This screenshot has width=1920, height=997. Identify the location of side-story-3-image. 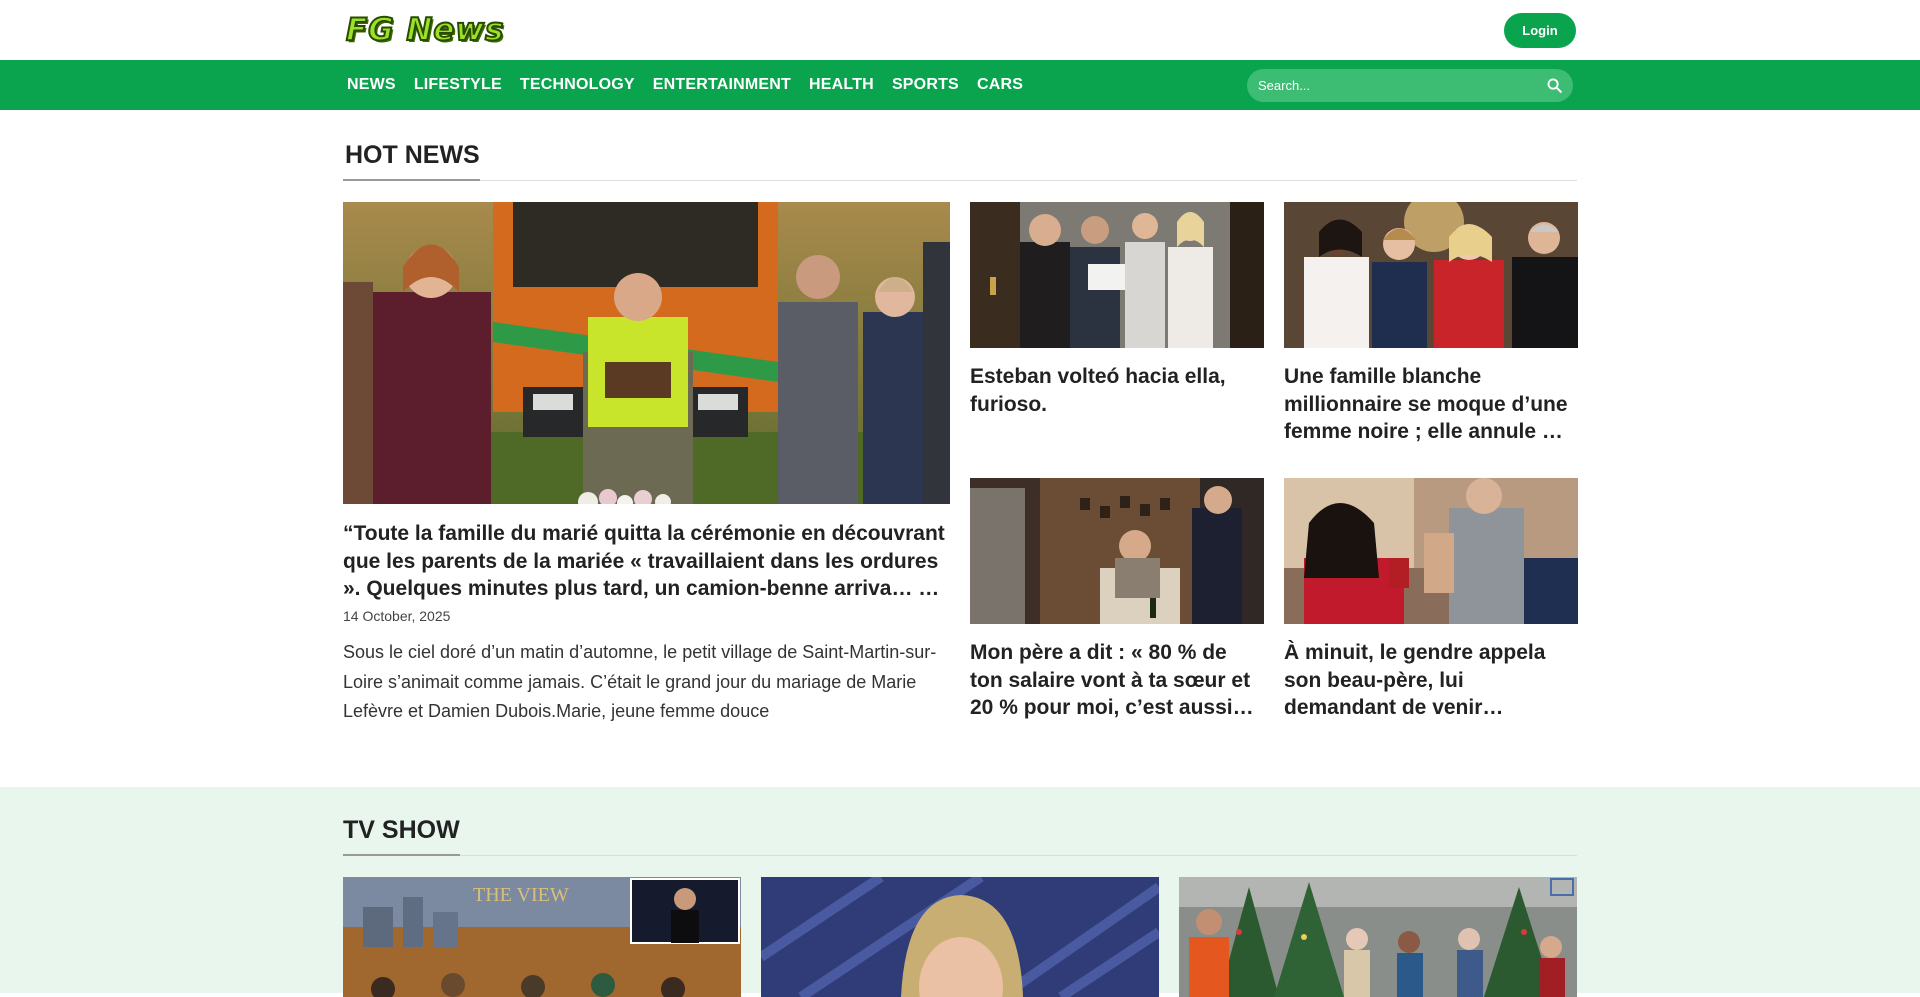
(1117, 551).